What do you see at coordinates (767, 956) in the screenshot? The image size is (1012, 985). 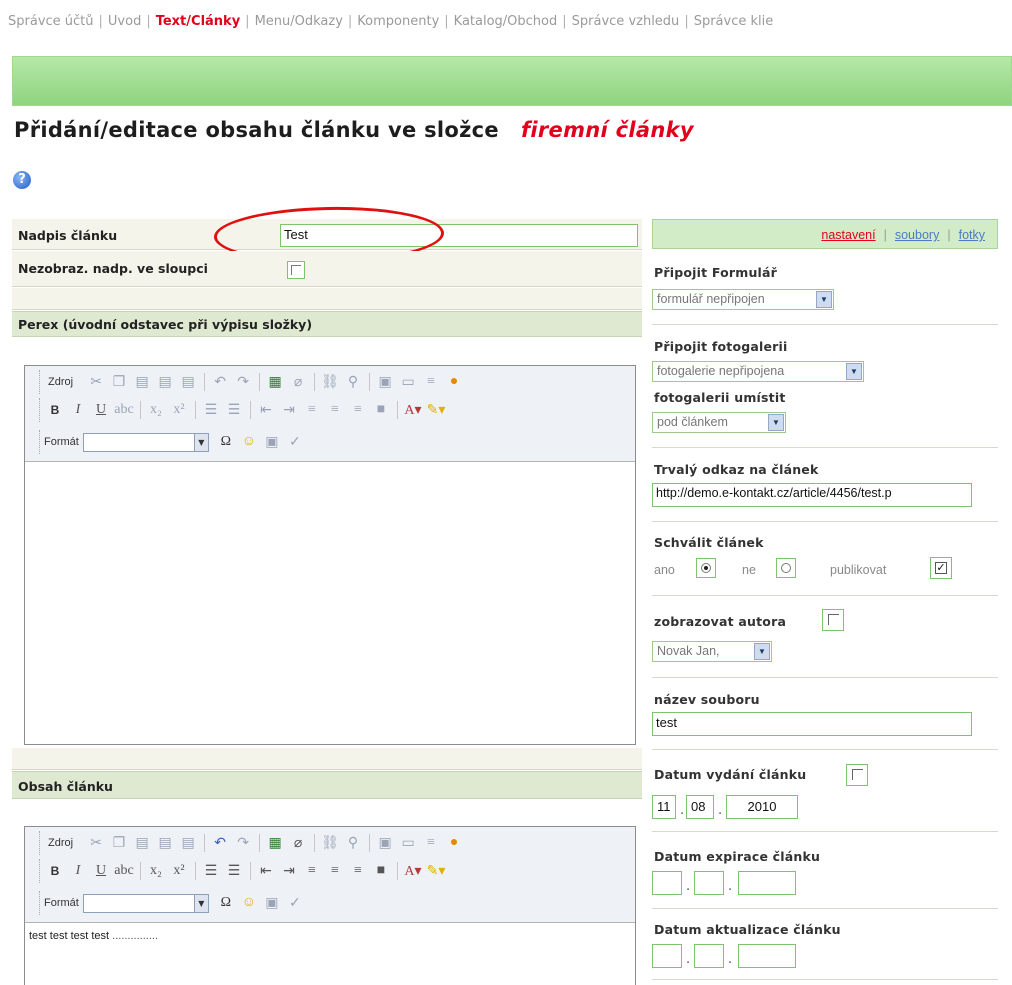 I see `update-year-input` at bounding box center [767, 956].